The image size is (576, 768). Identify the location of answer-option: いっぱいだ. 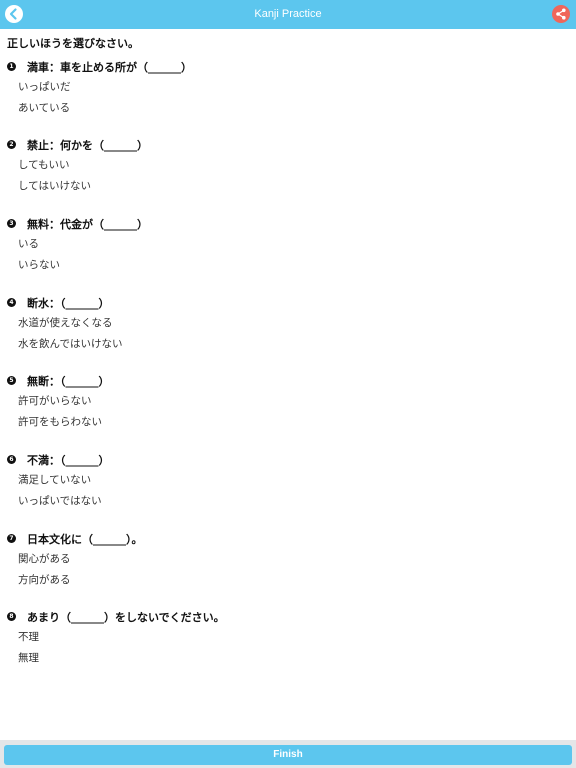
(44, 86).